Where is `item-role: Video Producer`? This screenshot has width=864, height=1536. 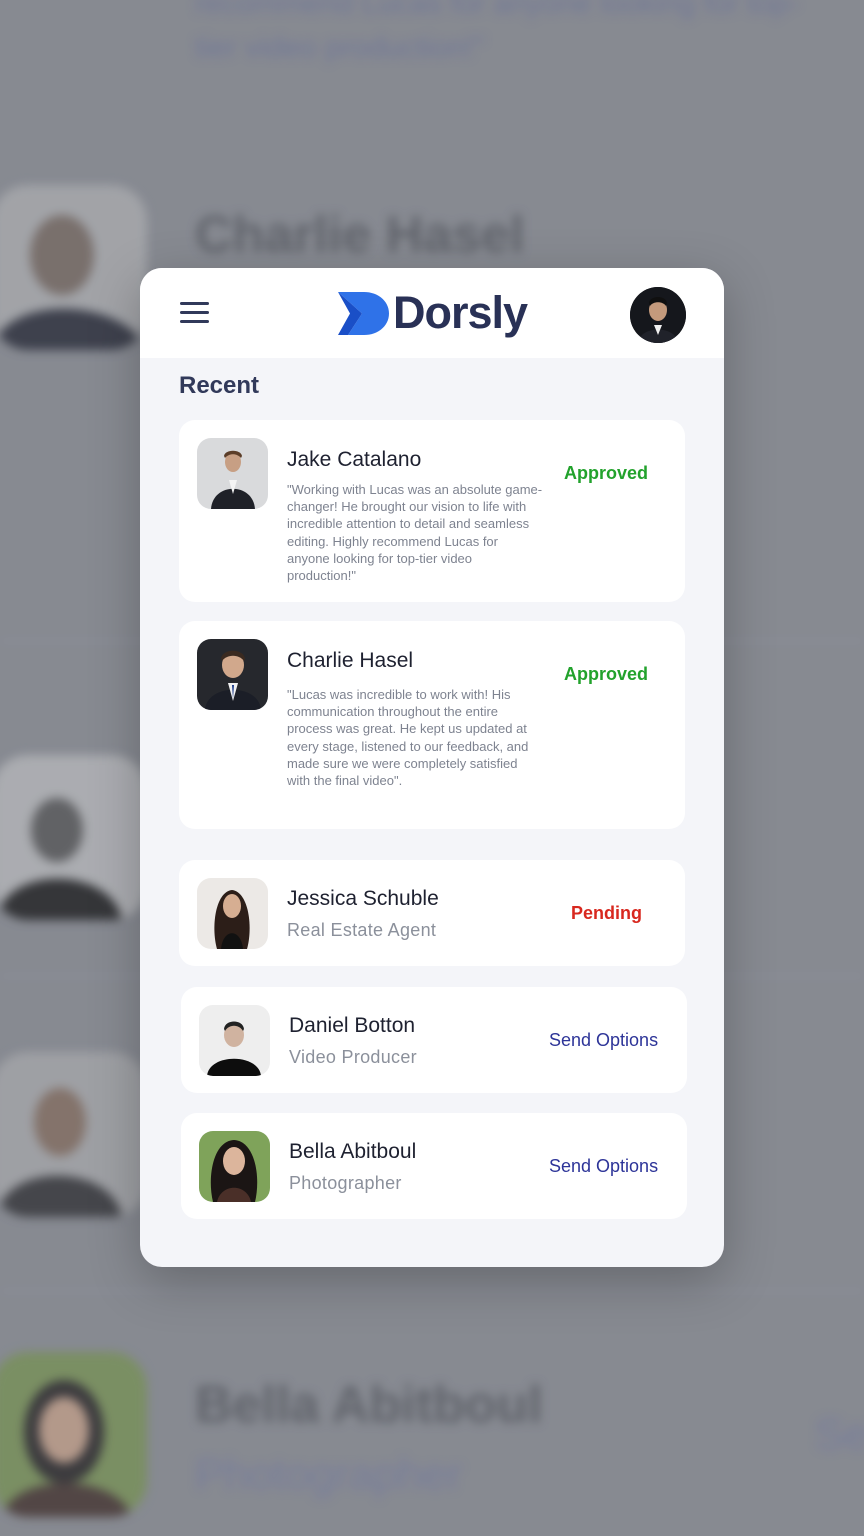
item-role: Video Producer is located at coordinates (353, 1057).